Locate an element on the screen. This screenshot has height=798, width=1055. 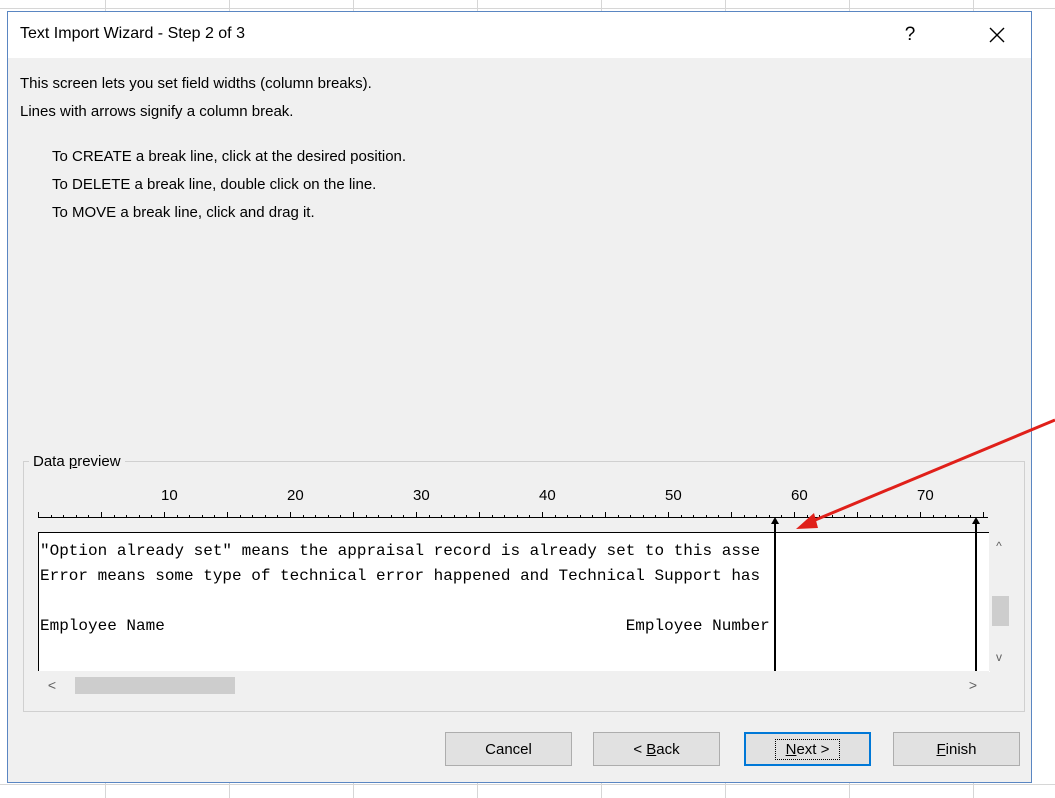
ruler-number: 40 is located at coordinates (547, 495).